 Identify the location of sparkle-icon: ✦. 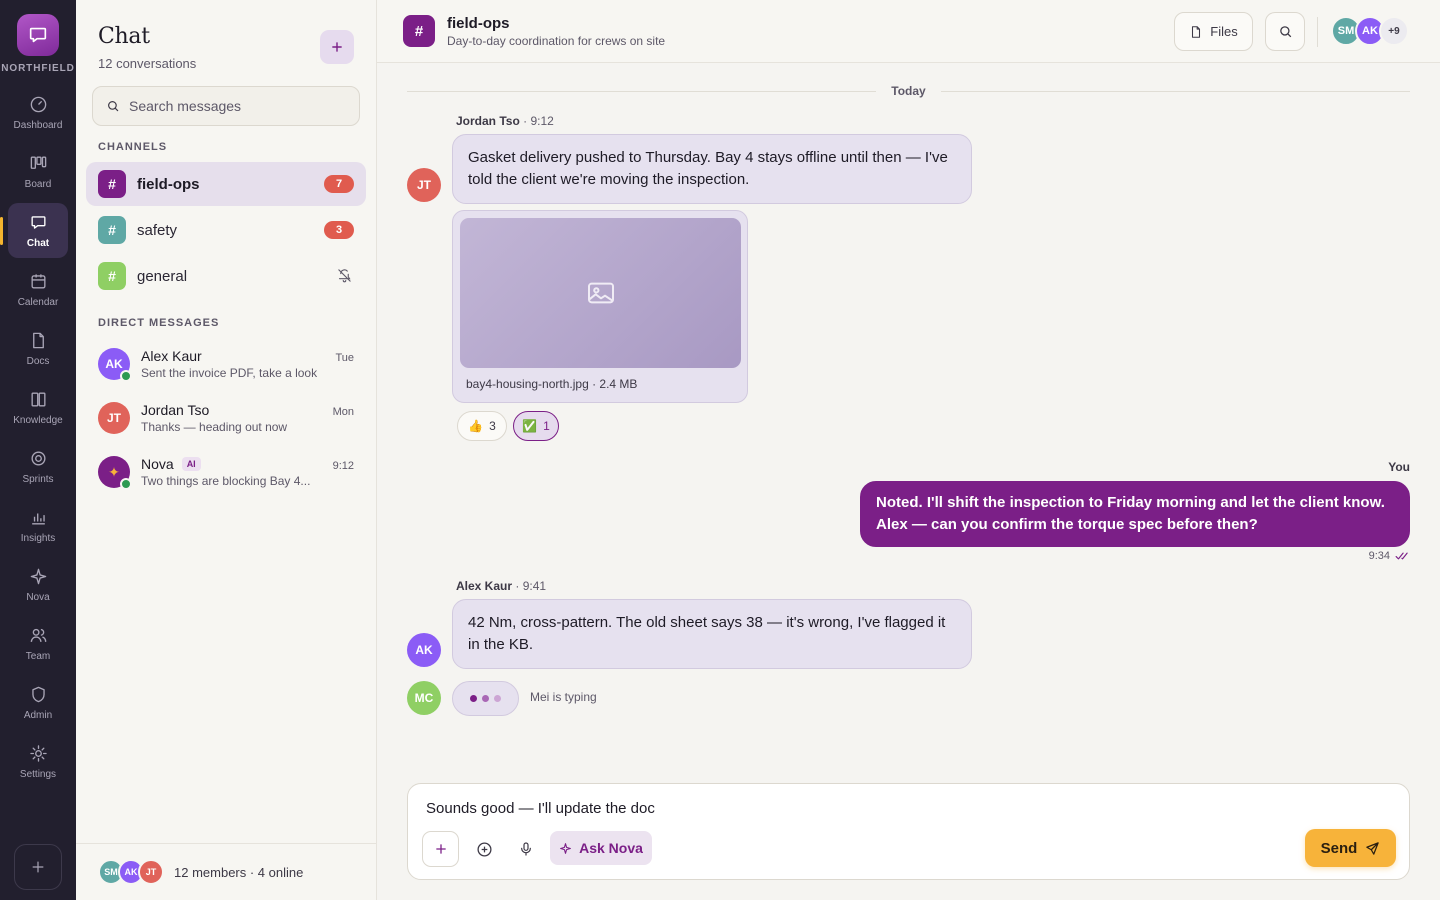
(114, 471).